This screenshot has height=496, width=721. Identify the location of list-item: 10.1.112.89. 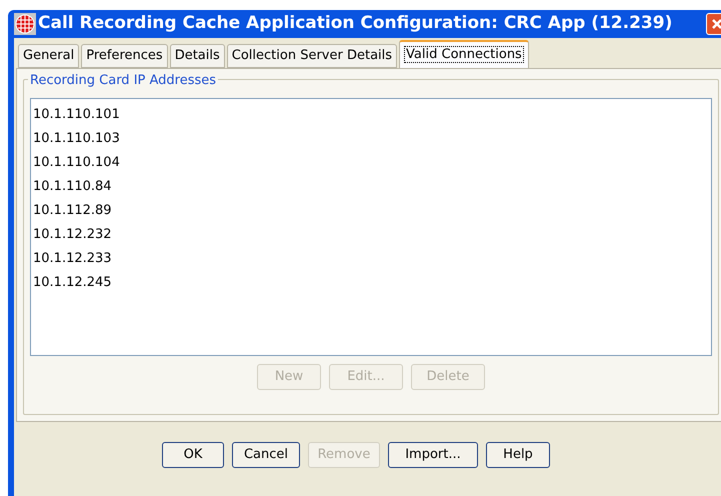
(372, 211).